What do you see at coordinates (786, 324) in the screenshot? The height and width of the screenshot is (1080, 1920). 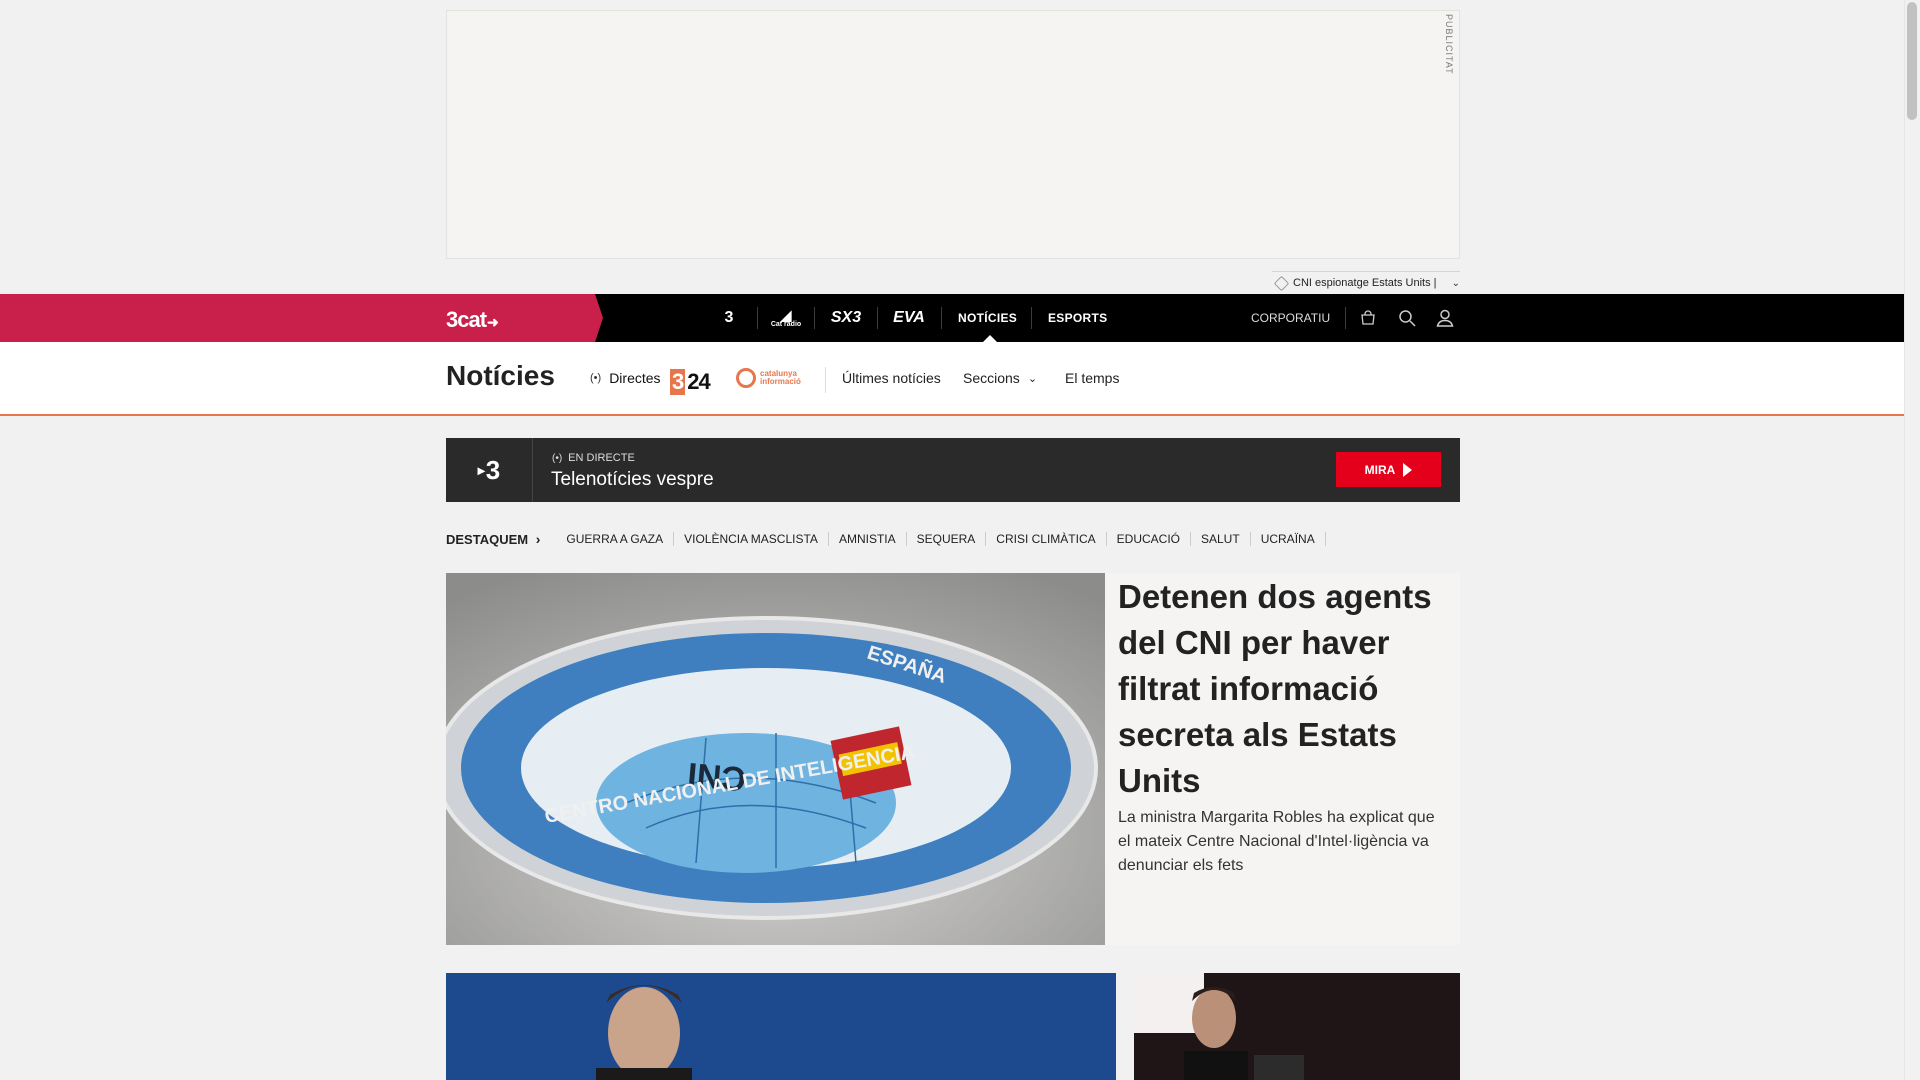 I see `channel-catradio-label: Cat ràdio` at bounding box center [786, 324].